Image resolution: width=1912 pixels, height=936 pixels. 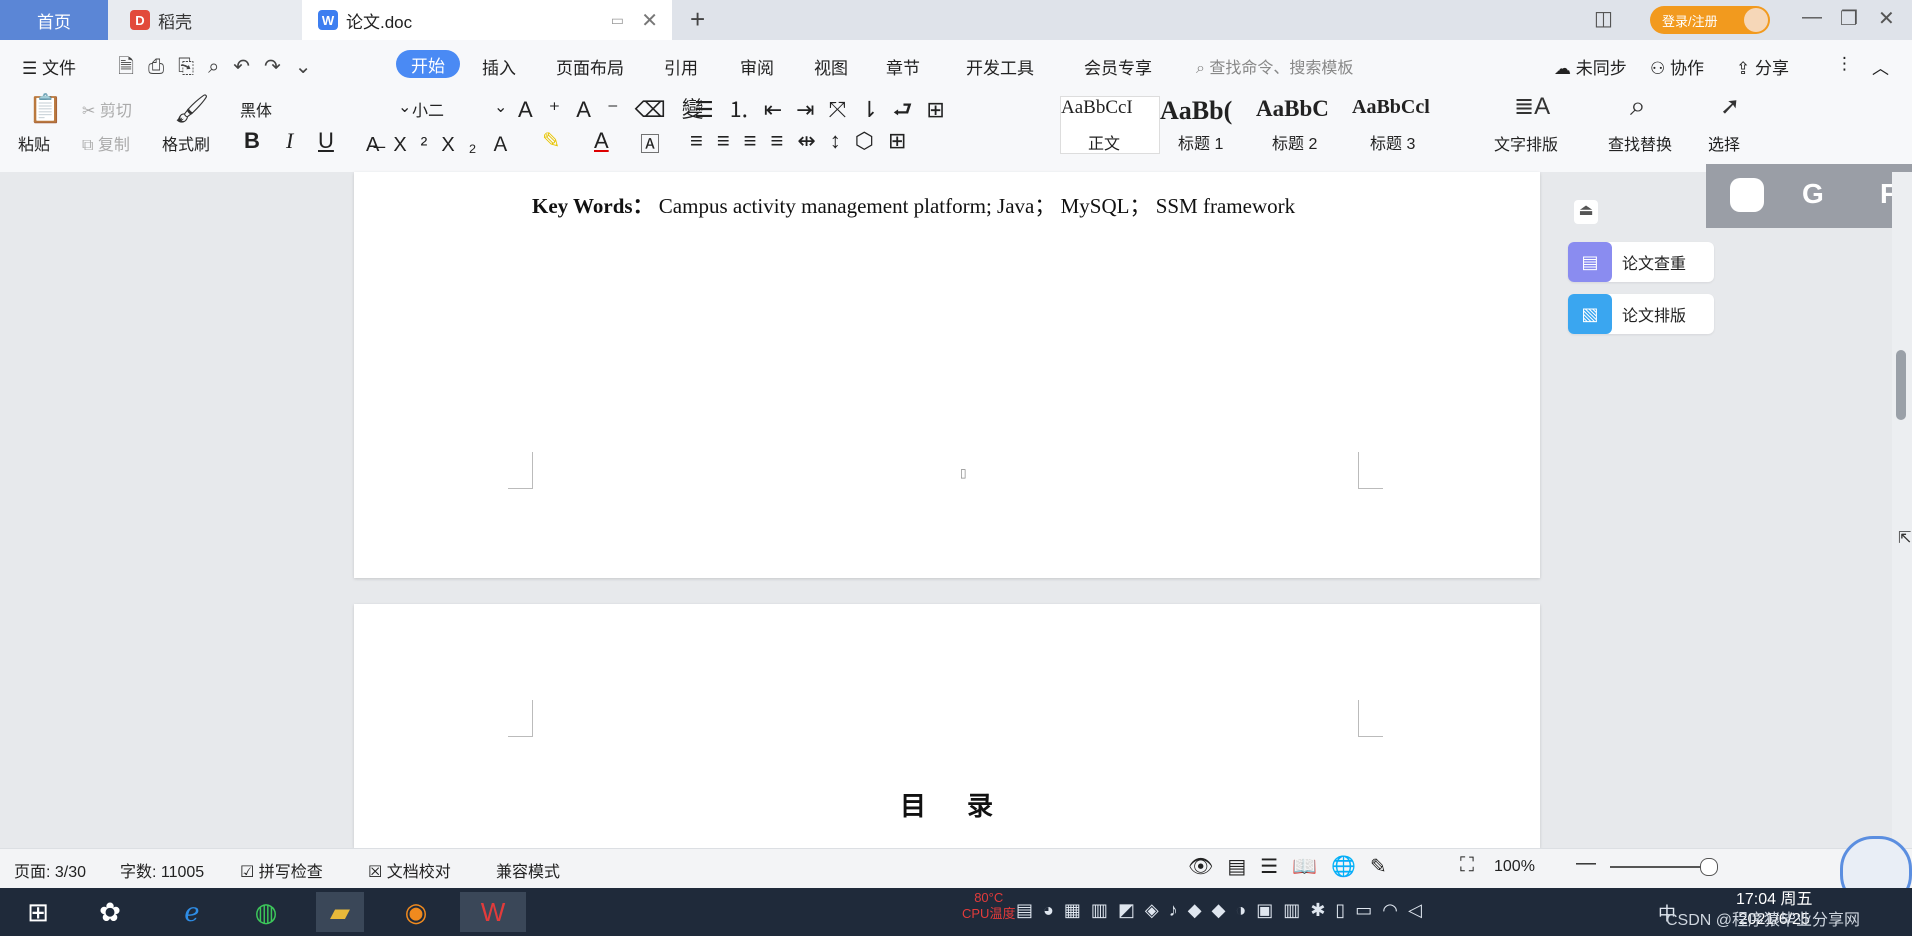 I want to click on text-layout-button: 文字排版, so click(x=1526, y=143).